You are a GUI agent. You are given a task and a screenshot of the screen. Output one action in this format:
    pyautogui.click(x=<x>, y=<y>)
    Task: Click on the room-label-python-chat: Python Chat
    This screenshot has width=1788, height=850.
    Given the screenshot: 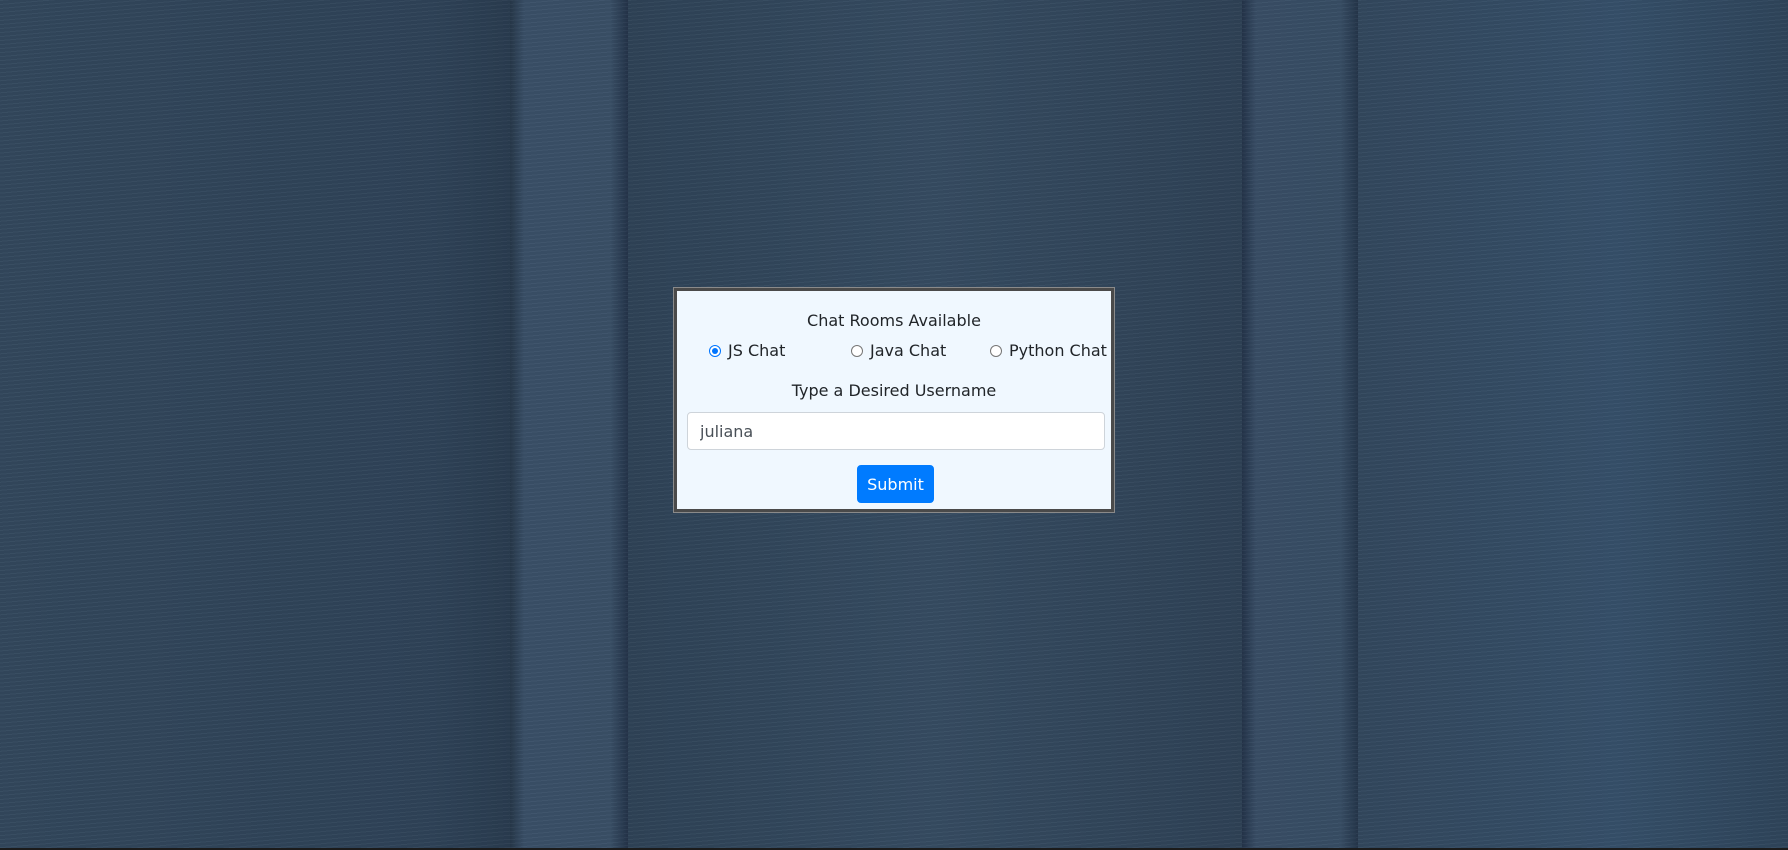 What is the action you would take?
    pyautogui.click(x=1058, y=350)
    